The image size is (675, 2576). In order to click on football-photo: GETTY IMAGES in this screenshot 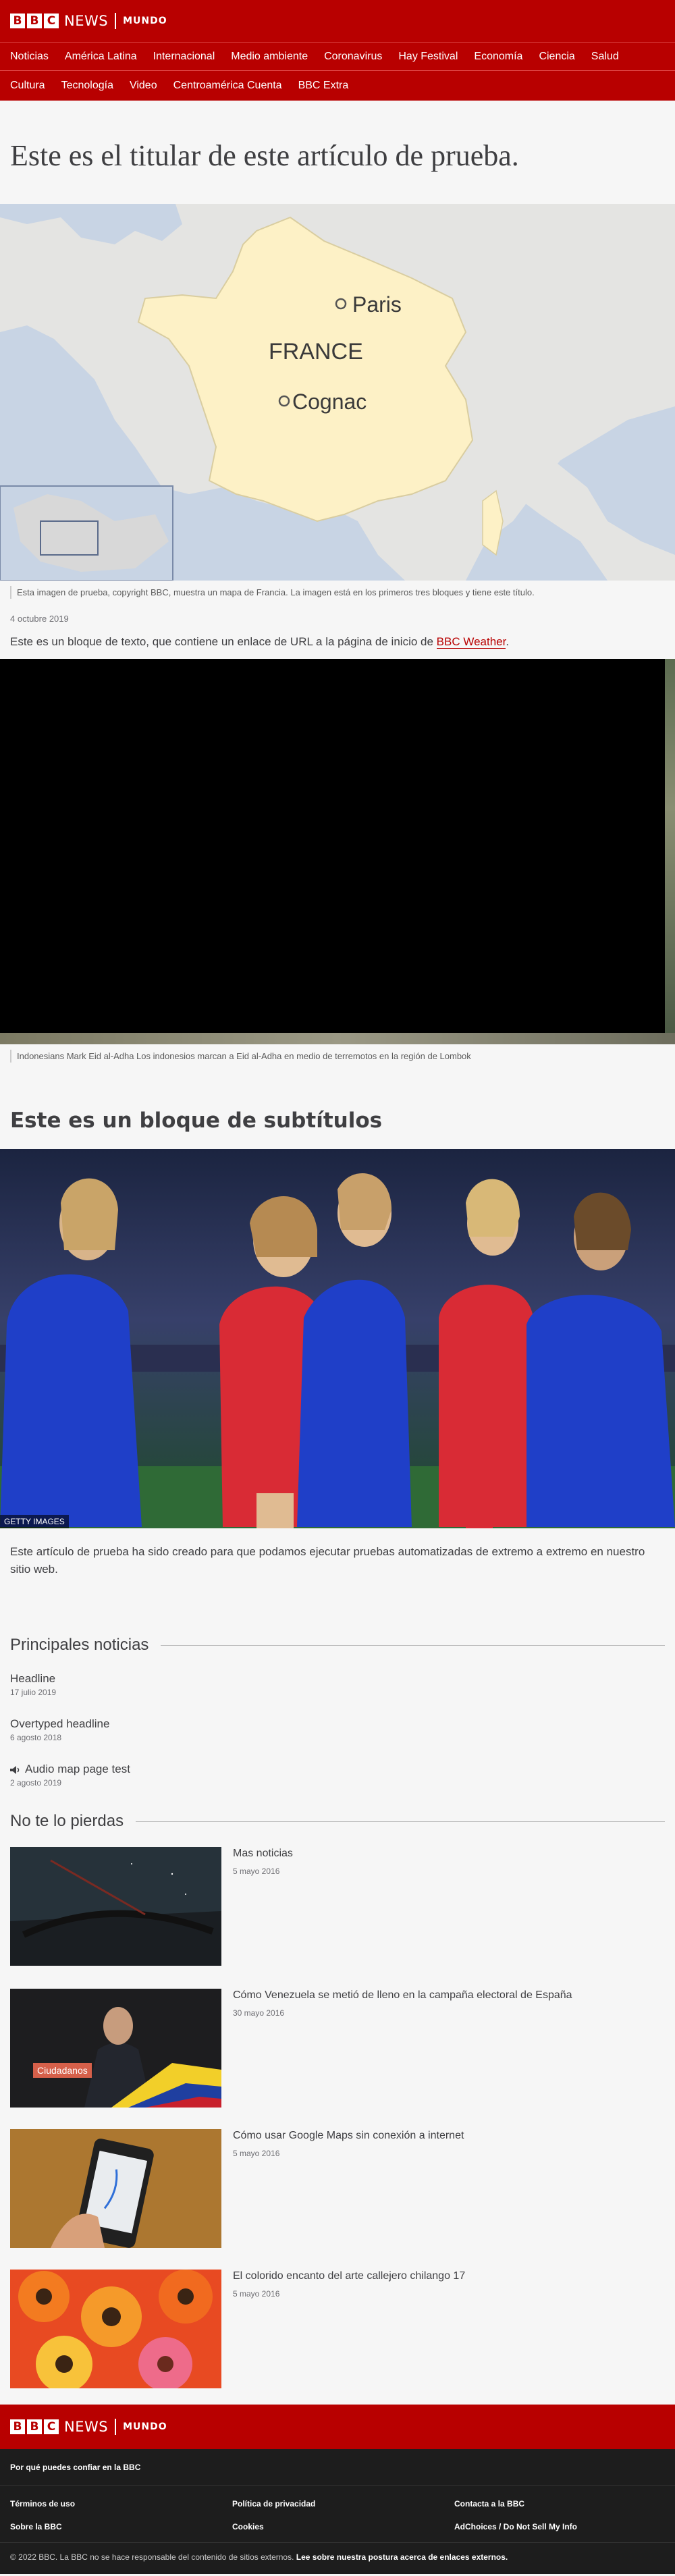, I will do `click(337, 1339)`.